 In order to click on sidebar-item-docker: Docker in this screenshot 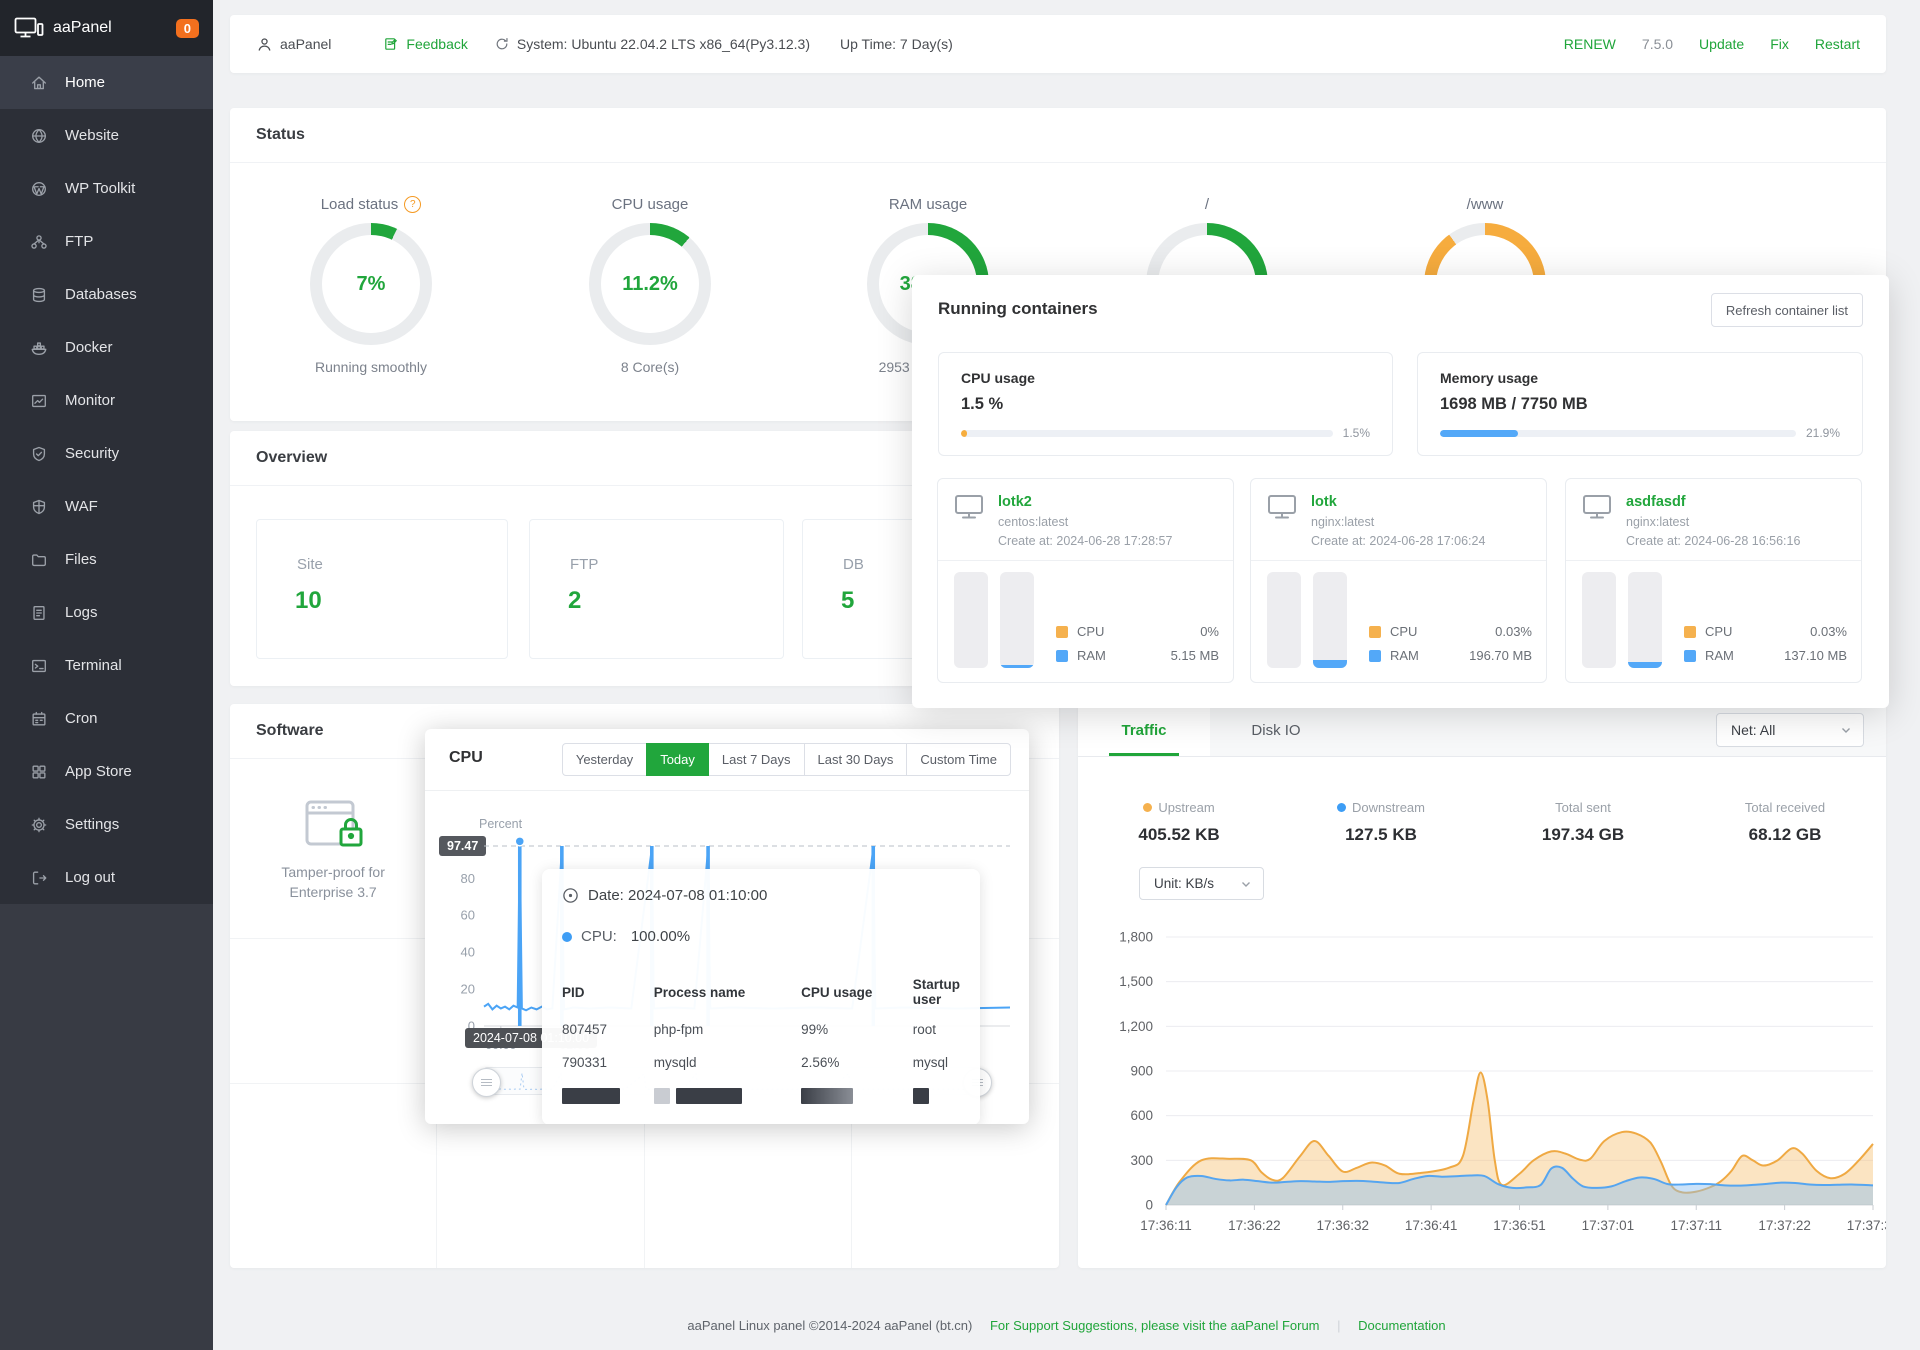, I will do `click(106, 347)`.